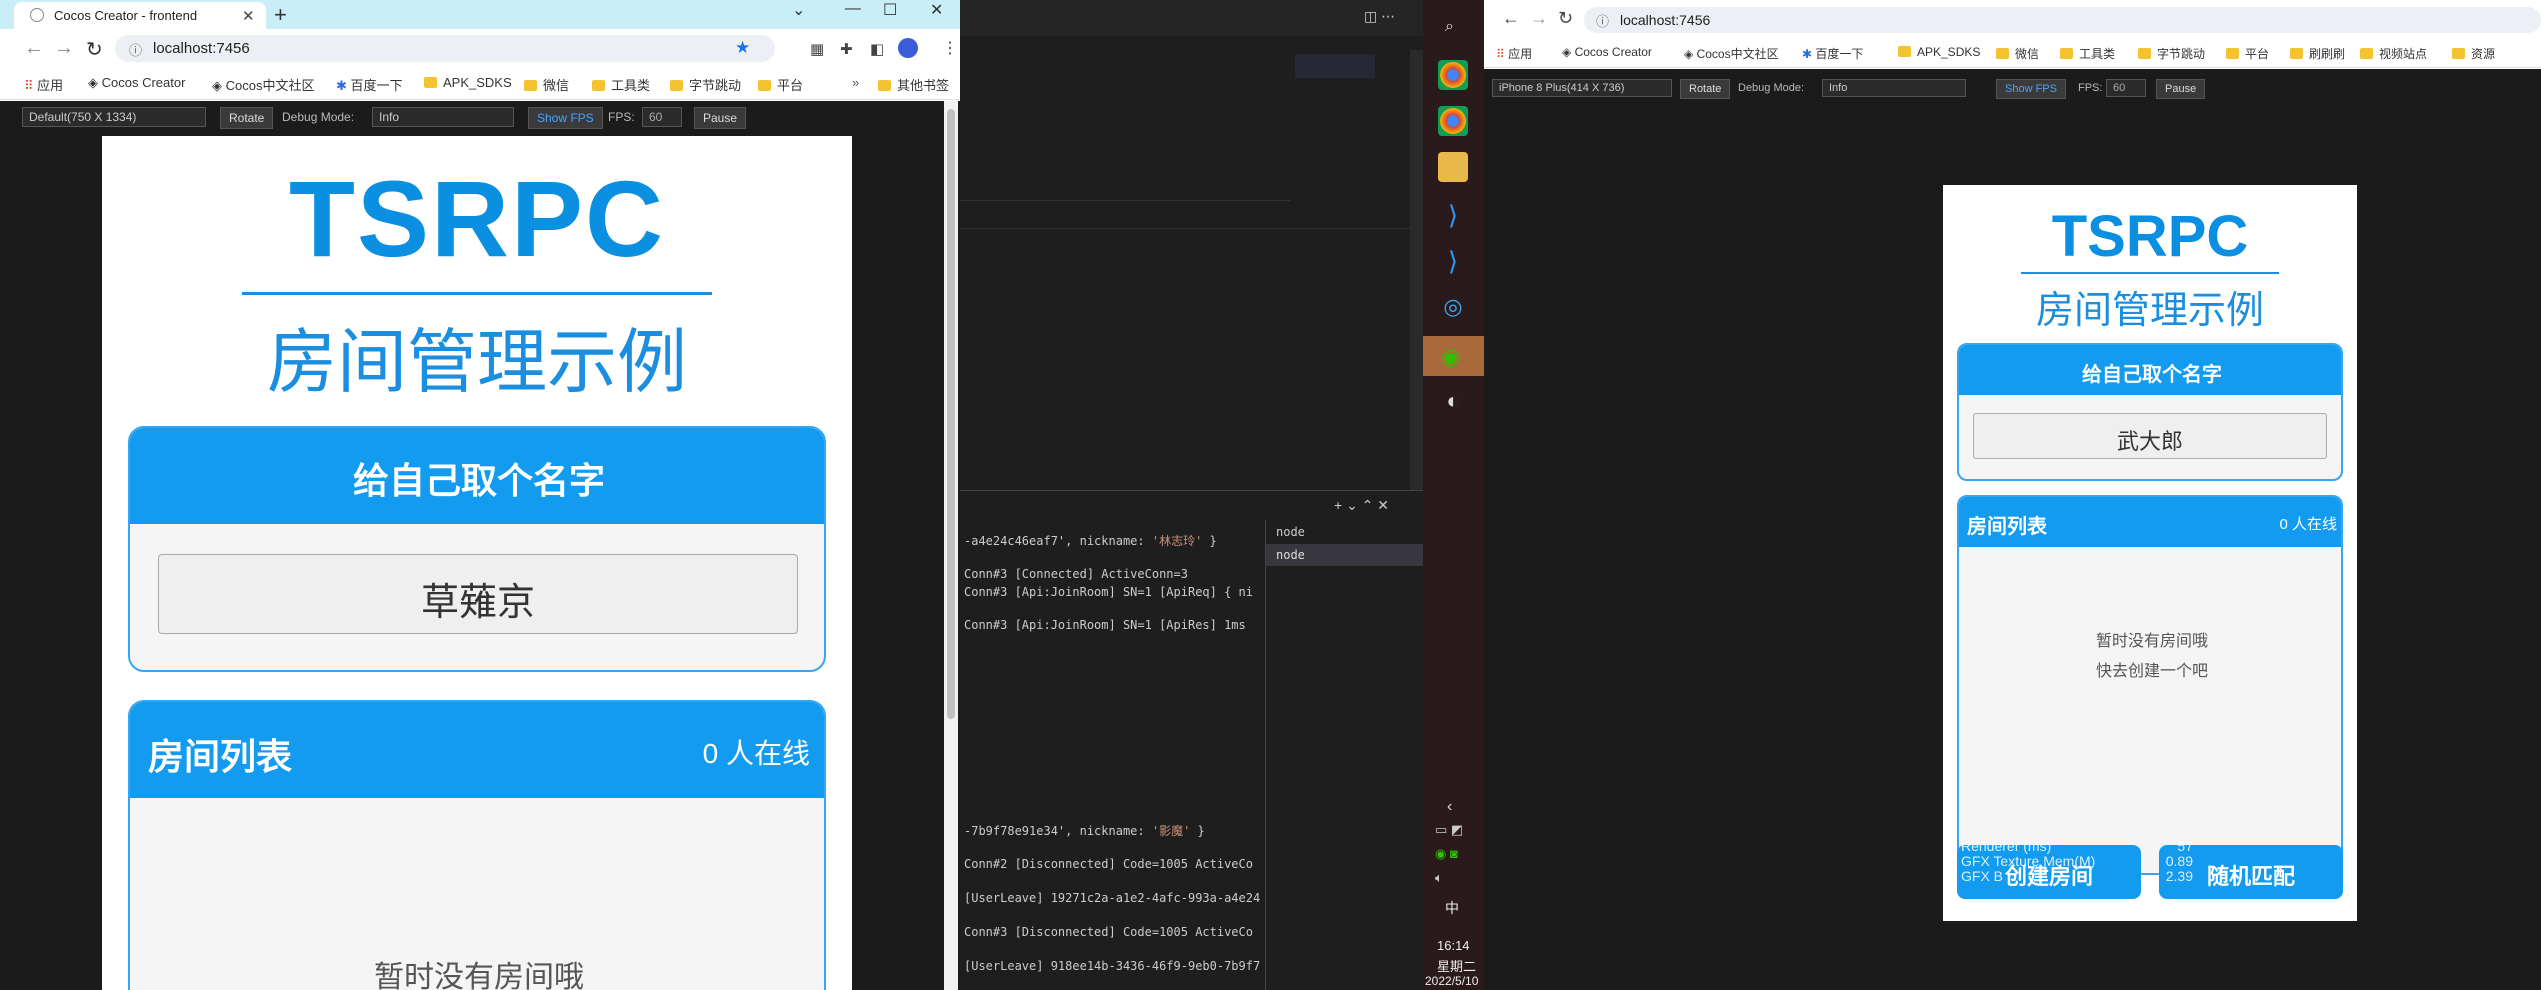 The height and width of the screenshot is (990, 2541). Describe the element at coordinates (1453, 945) in the screenshot. I see `clock-time: 16:14` at that location.